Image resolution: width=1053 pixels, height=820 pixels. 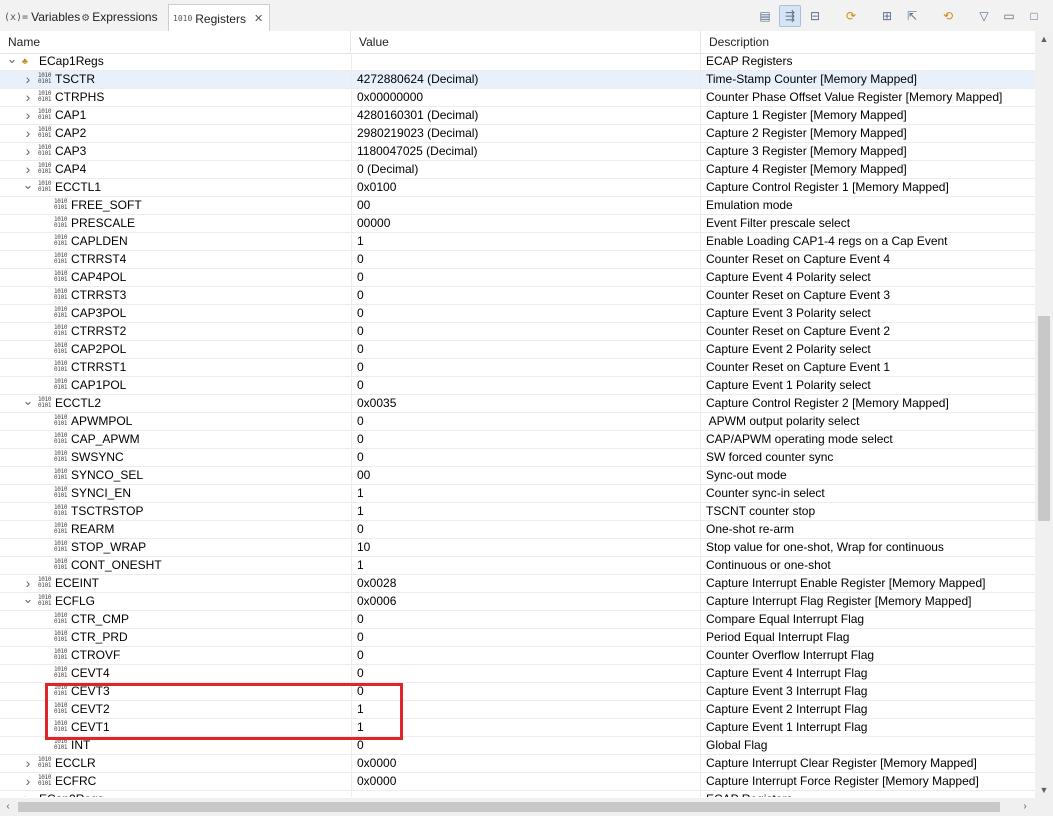 I want to click on vertical-scroll-thumb, so click(x=1044, y=418).